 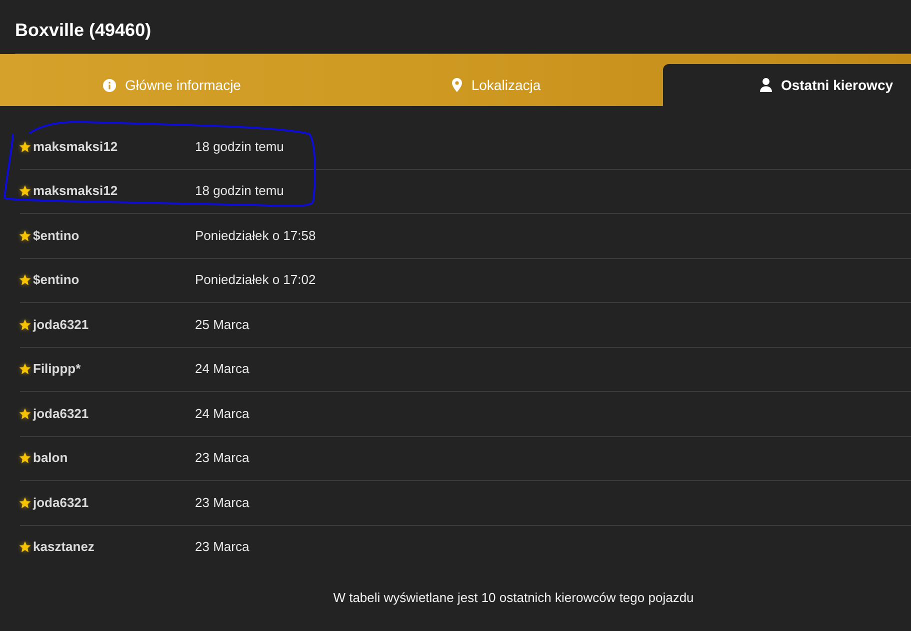 What do you see at coordinates (496, 85) in the screenshot?
I see `tab: Lokalizacja` at bounding box center [496, 85].